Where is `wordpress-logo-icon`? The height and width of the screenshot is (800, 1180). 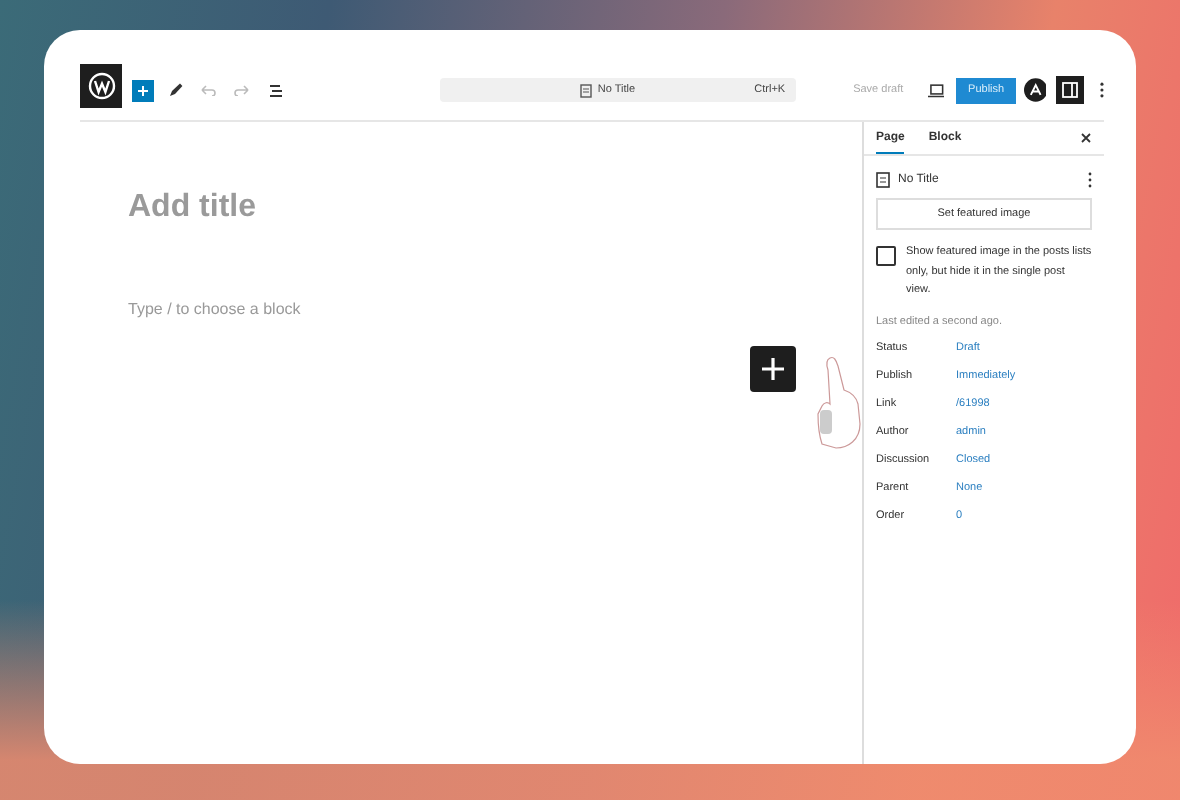 wordpress-logo-icon is located at coordinates (101, 86).